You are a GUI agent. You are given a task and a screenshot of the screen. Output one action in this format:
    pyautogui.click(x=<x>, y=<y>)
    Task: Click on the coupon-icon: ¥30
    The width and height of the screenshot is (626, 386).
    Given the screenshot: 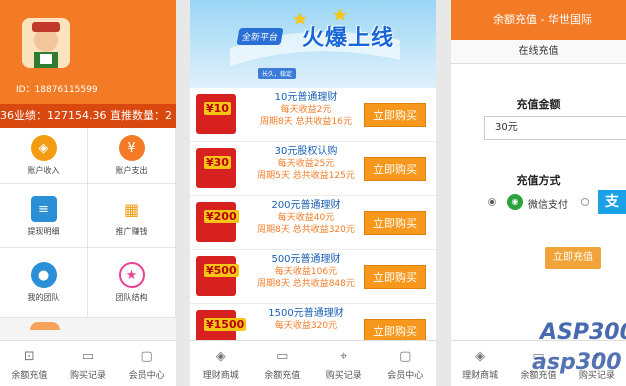 What is the action you would take?
    pyautogui.click(x=216, y=168)
    